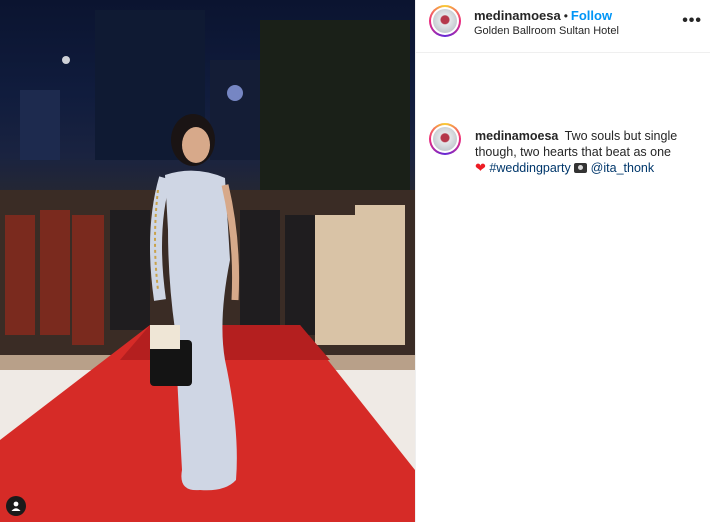 The width and height of the screenshot is (710, 522). What do you see at coordinates (581, 168) in the screenshot?
I see `camera-icon` at bounding box center [581, 168].